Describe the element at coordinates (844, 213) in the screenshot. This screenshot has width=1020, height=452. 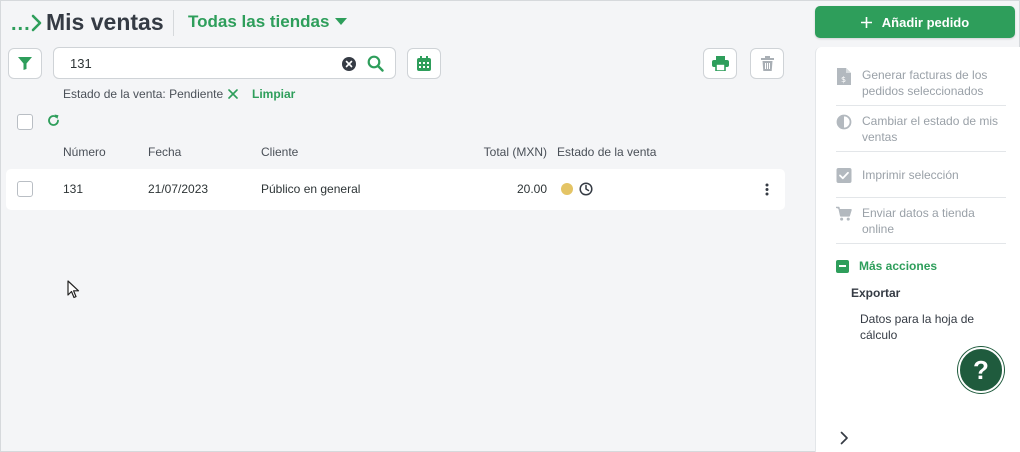
I see `cart-icon` at that location.